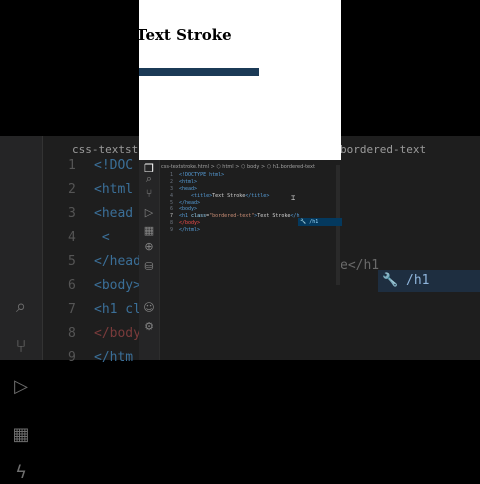  What do you see at coordinates (224, 196) in the screenshot?
I see `code-text: <title>Text Stroke</title>` at bounding box center [224, 196].